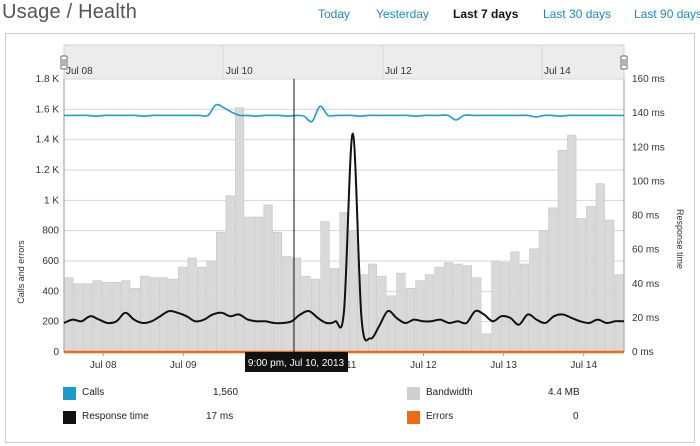  I want to click on x-tick-label: Jul 13, so click(503, 365).